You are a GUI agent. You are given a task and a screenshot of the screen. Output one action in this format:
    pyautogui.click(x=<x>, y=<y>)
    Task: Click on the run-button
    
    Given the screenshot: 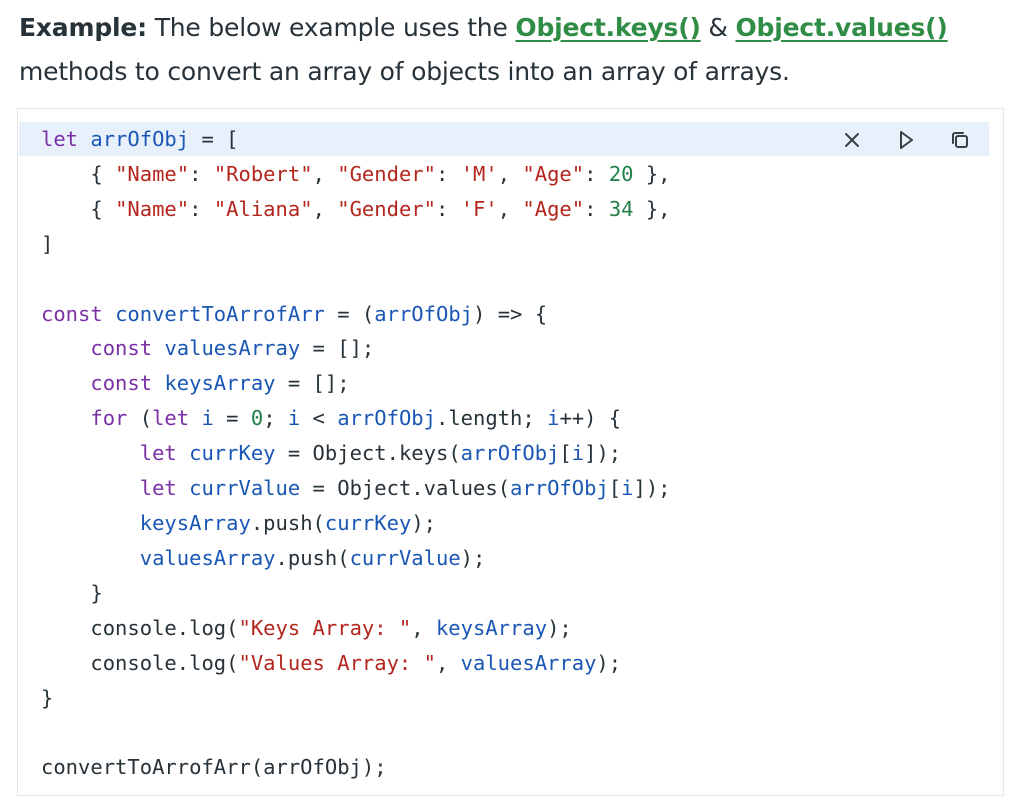 What is the action you would take?
    pyautogui.click(x=906, y=140)
    